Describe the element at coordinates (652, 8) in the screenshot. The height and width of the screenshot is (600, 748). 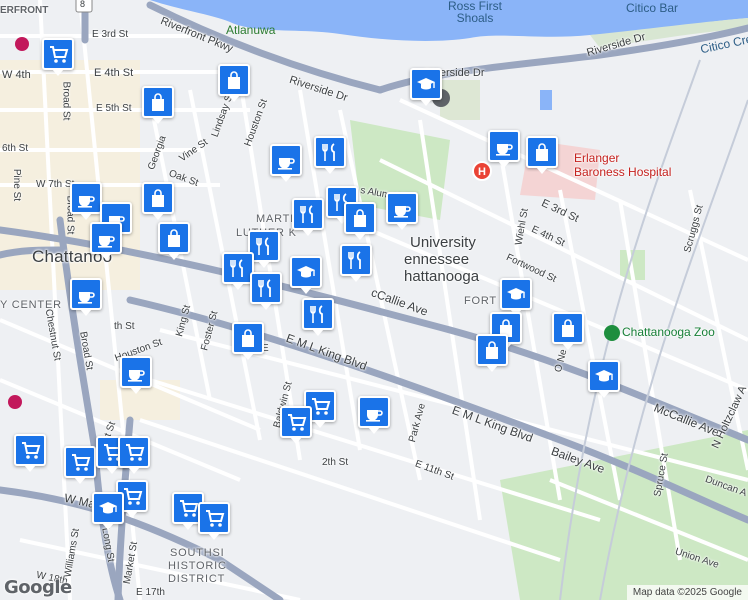
I see `label-citico-bar: Citico Bar` at that location.